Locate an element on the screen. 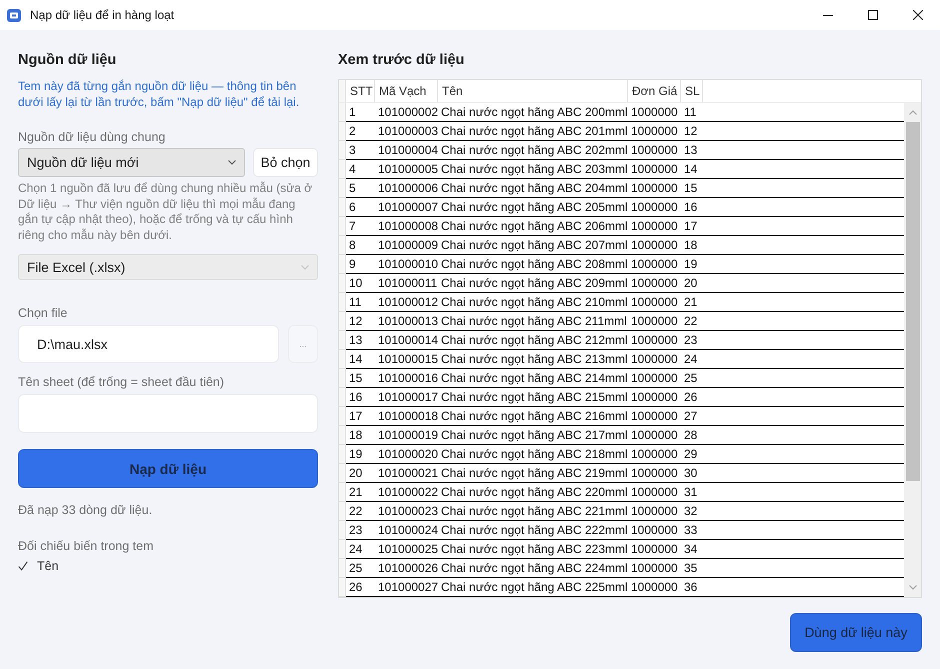 This screenshot has height=669, width=940. table-cell-text: 7 is located at coordinates (352, 226).